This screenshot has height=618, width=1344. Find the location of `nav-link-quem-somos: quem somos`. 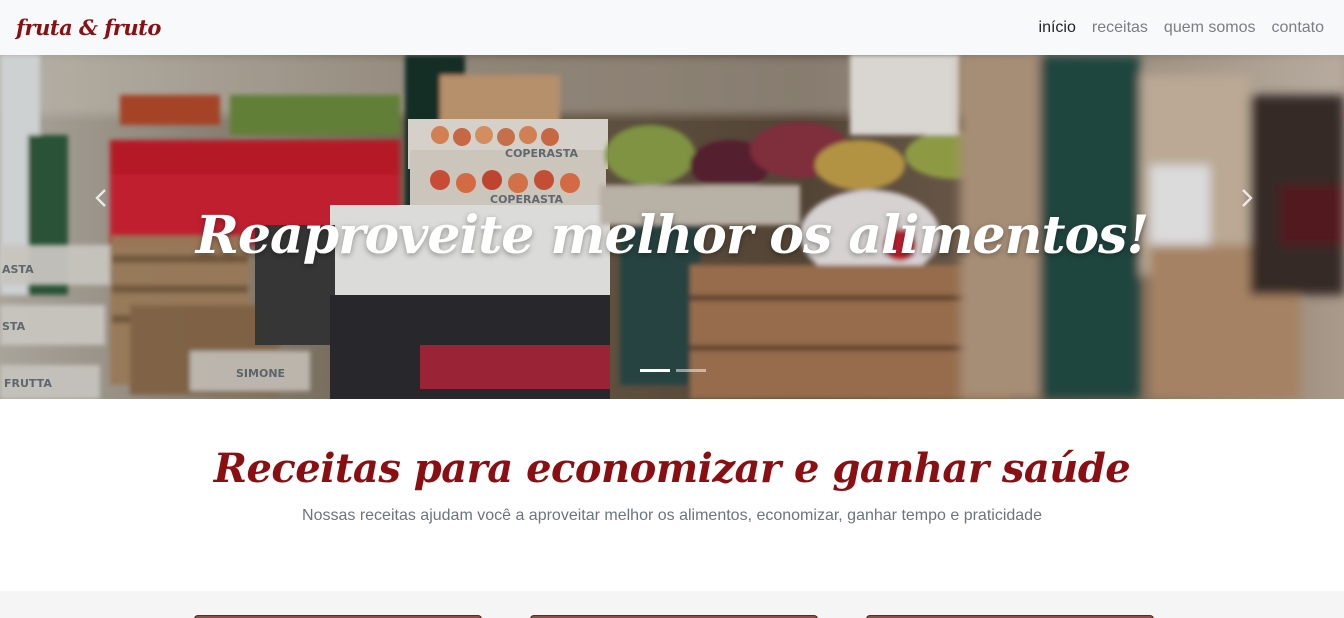

nav-link-quem-somos: quem somos is located at coordinates (1210, 28).